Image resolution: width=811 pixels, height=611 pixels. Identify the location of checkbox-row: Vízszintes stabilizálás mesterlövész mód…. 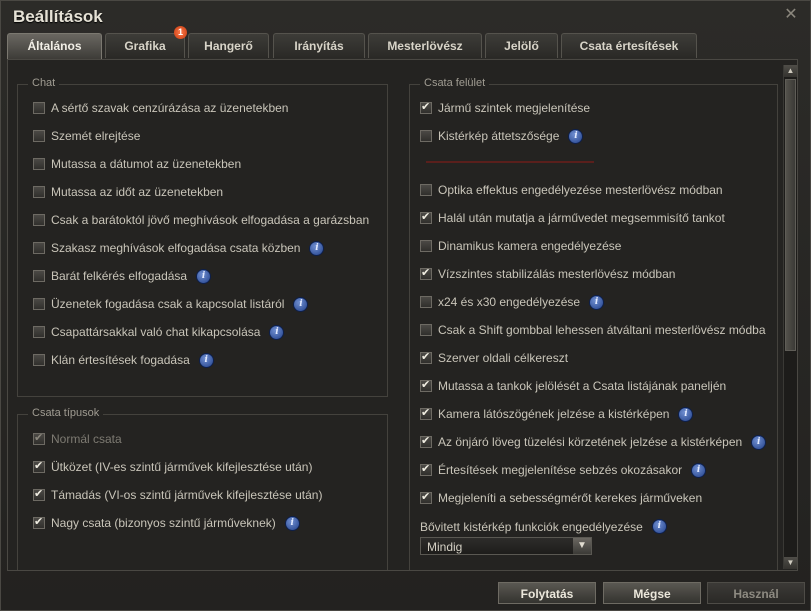
(547, 274).